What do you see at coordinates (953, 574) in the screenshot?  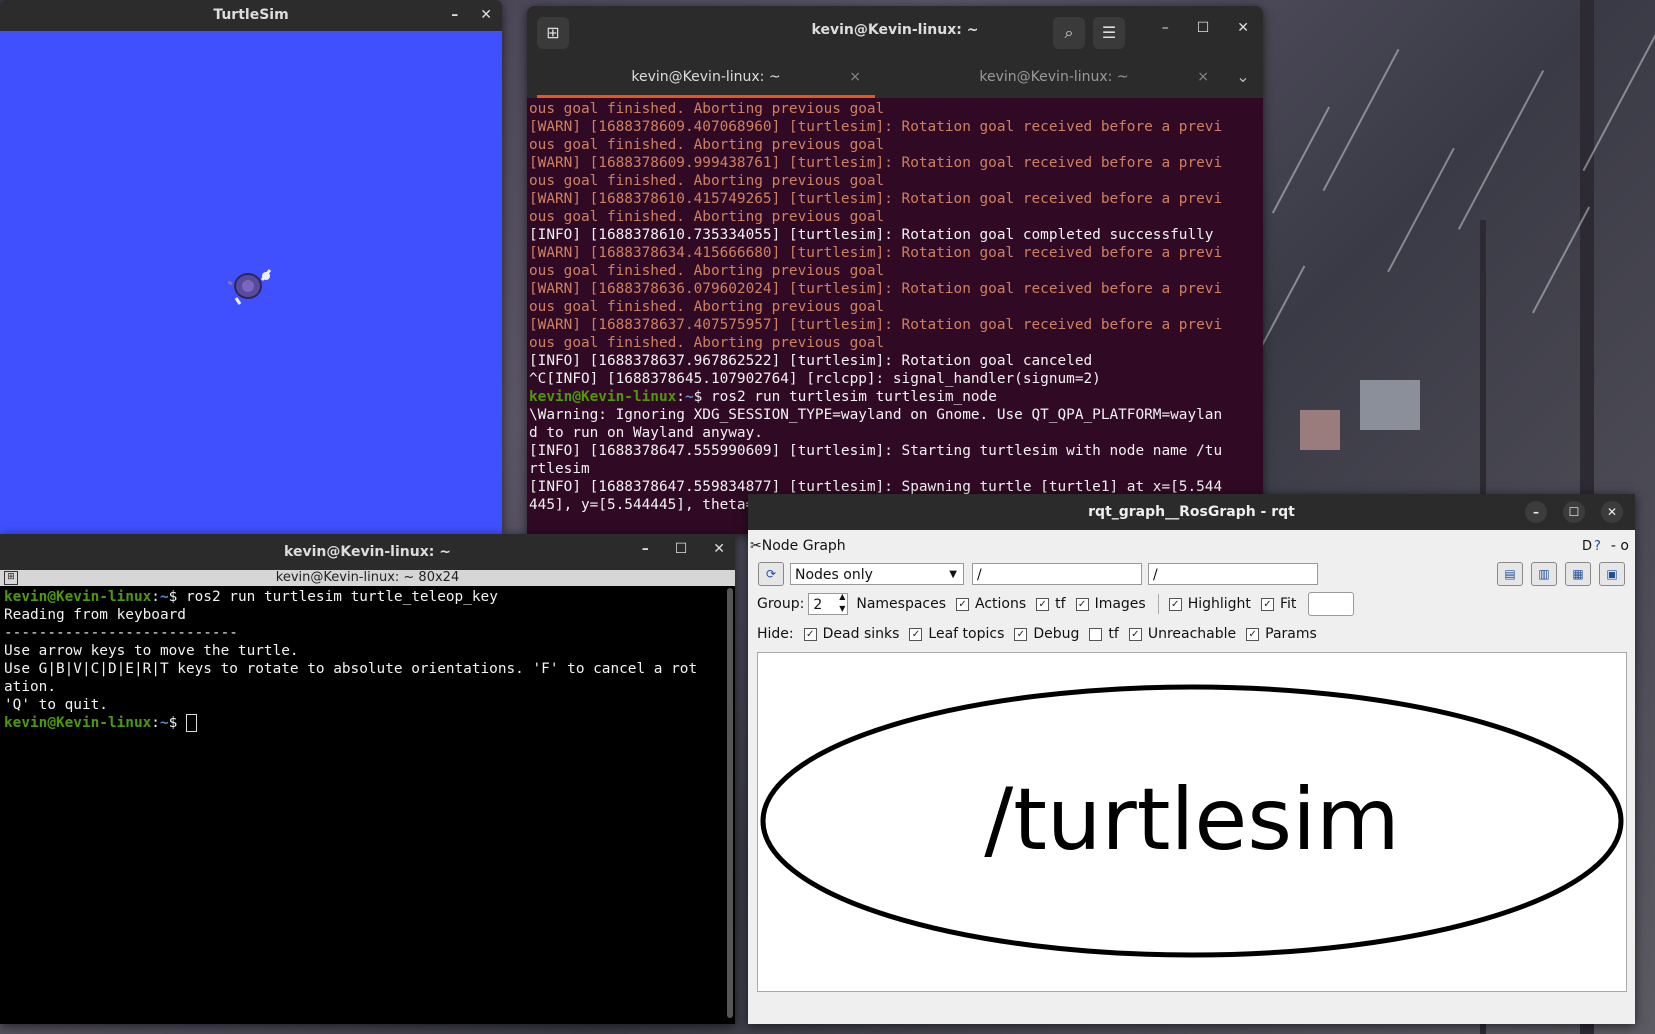 I see `chevron-down-icon: ▼` at bounding box center [953, 574].